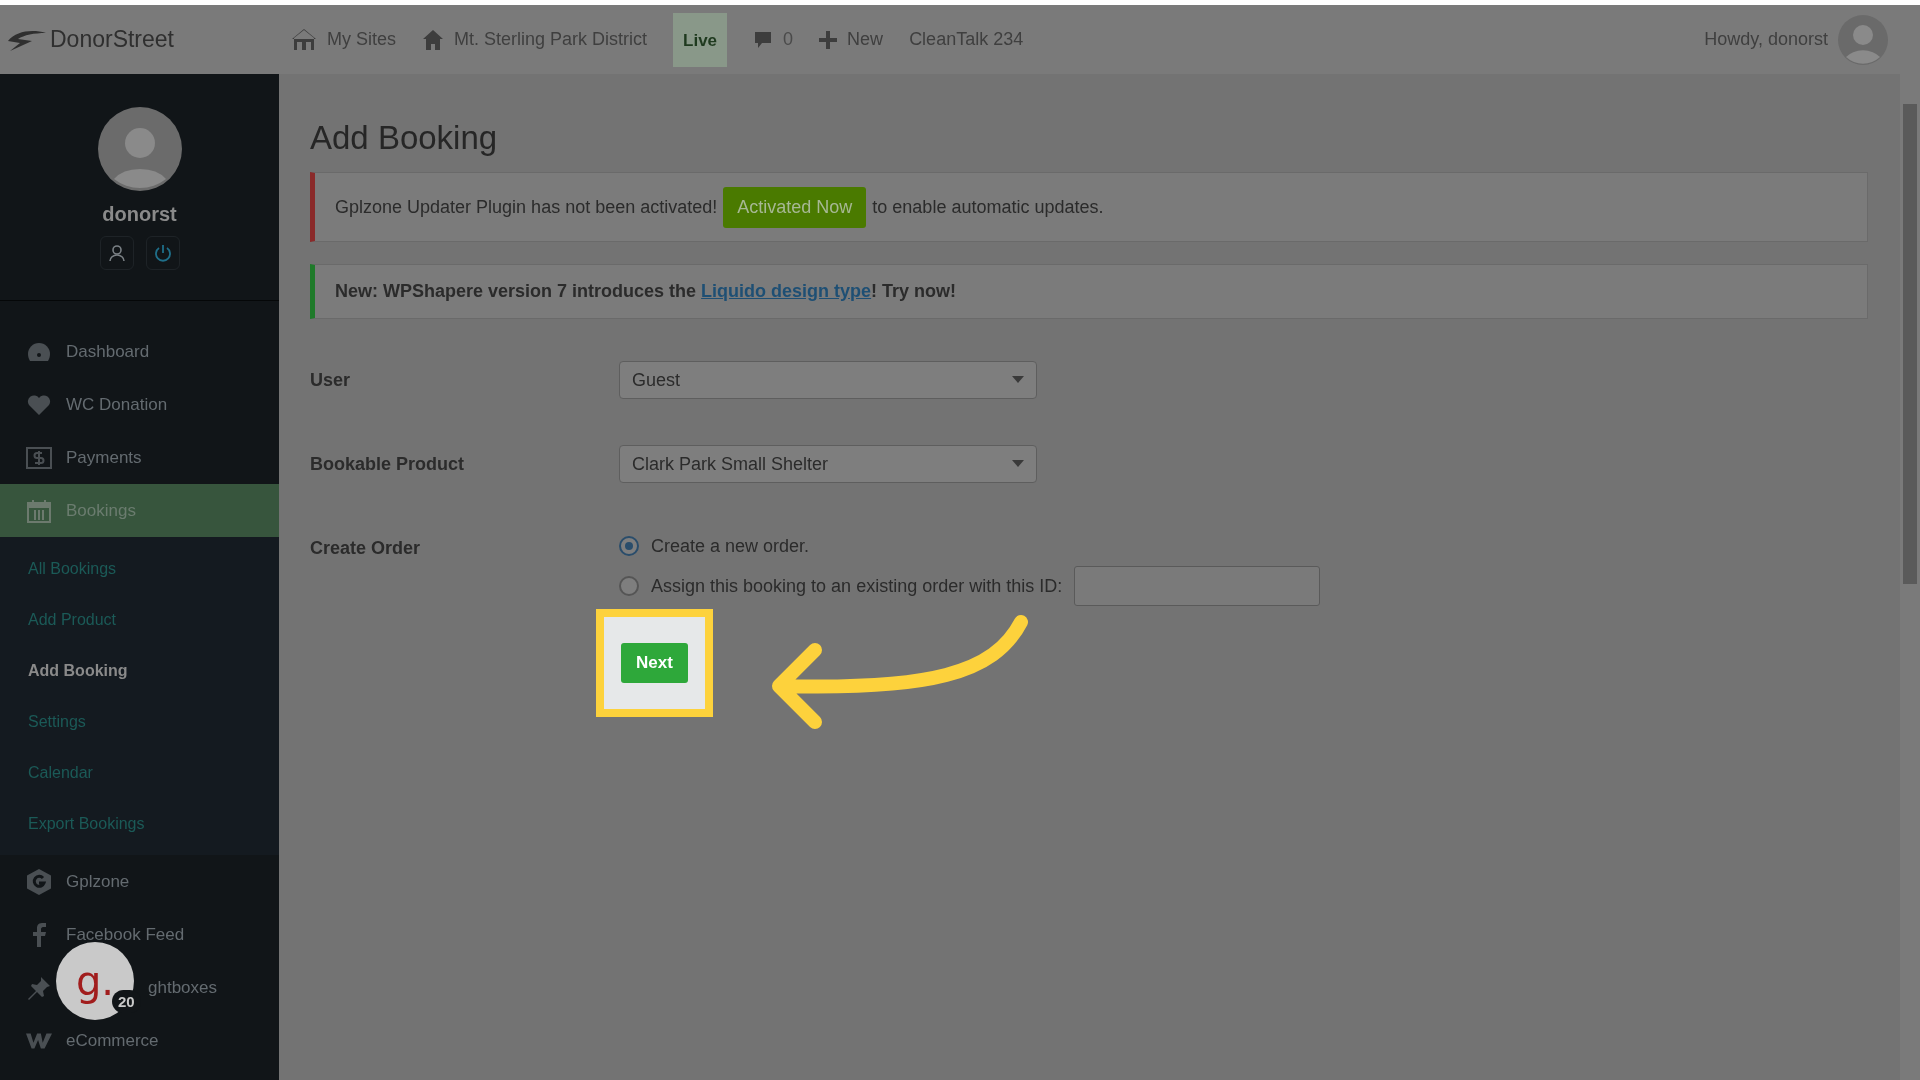 This screenshot has width=1920, height=1080. What do you see at coordinates (1766, 39) in the screenshot?
I see `greeting: Howdy, donorst` at bounding box center [1766, 39].